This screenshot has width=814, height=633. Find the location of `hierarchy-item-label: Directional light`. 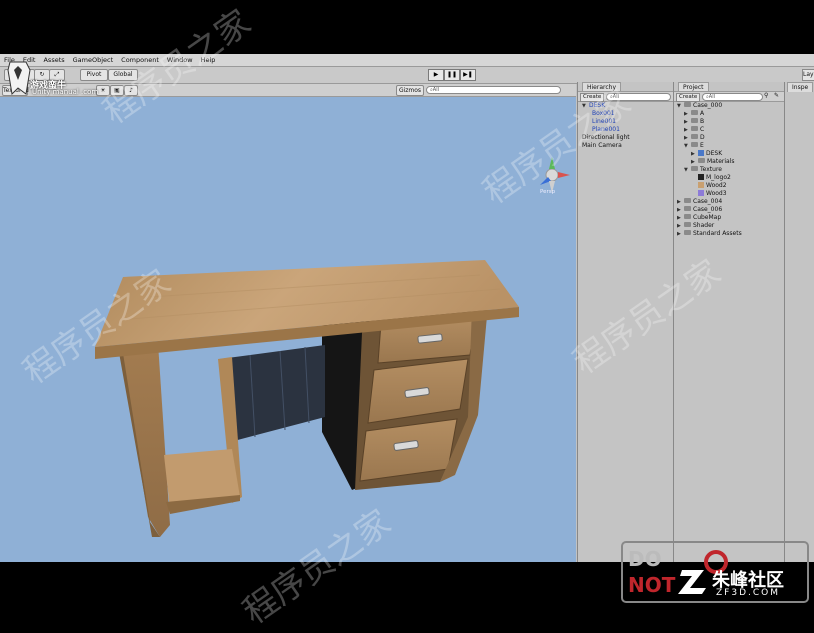

hierarchy-item-label: Directional light is located at coordinates (606, 137).